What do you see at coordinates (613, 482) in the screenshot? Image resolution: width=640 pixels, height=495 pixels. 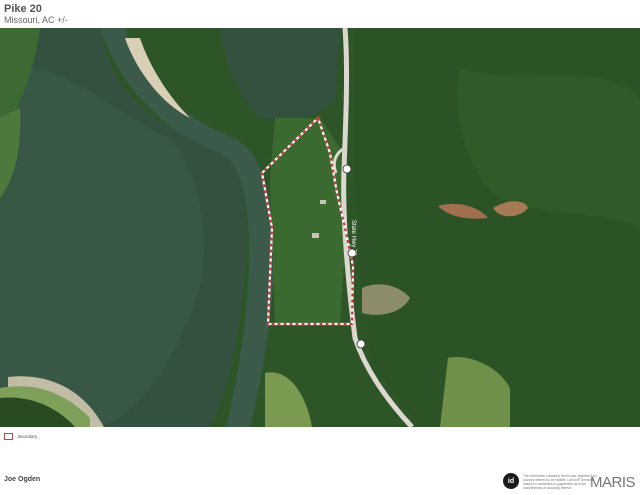 I see `maris-logo: MARIS` at bounding box center [613, 482].